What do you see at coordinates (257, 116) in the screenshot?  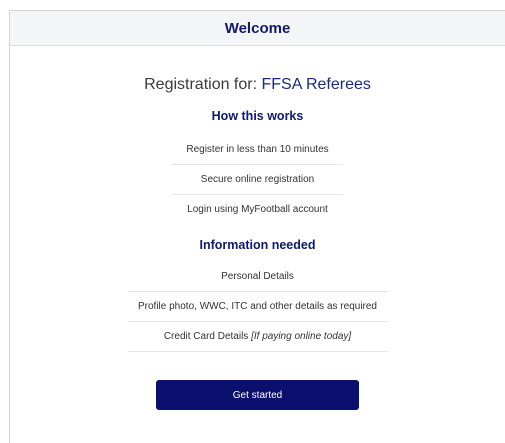 I see `how-it-works-heading: How this works` at bounding box center [257, 116].